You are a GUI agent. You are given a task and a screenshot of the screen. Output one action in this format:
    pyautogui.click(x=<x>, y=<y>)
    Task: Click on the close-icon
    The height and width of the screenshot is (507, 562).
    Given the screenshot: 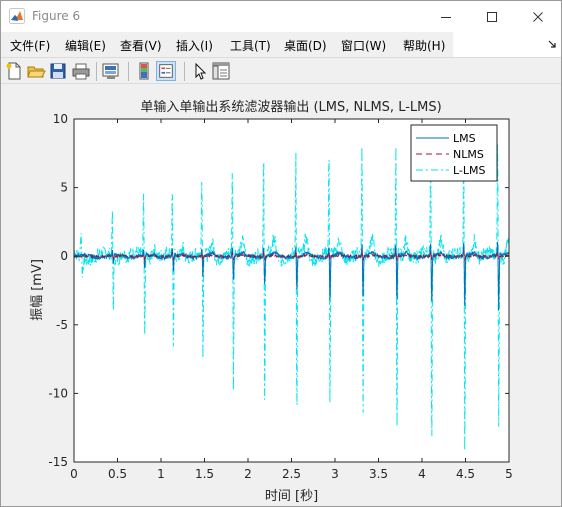 What is the action you would take?
    pyautogui.click(x=538, y=16)
    